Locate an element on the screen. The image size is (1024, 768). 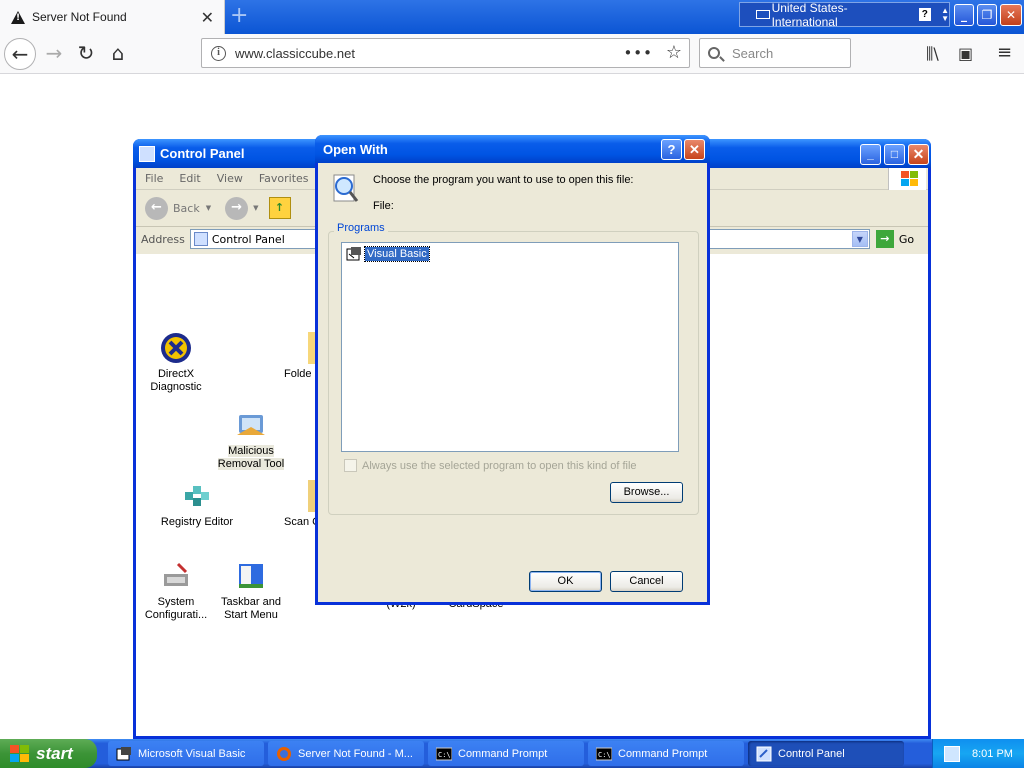
open-with-titlebar: Open With ? ✕ is located at coordinates (512, 149).